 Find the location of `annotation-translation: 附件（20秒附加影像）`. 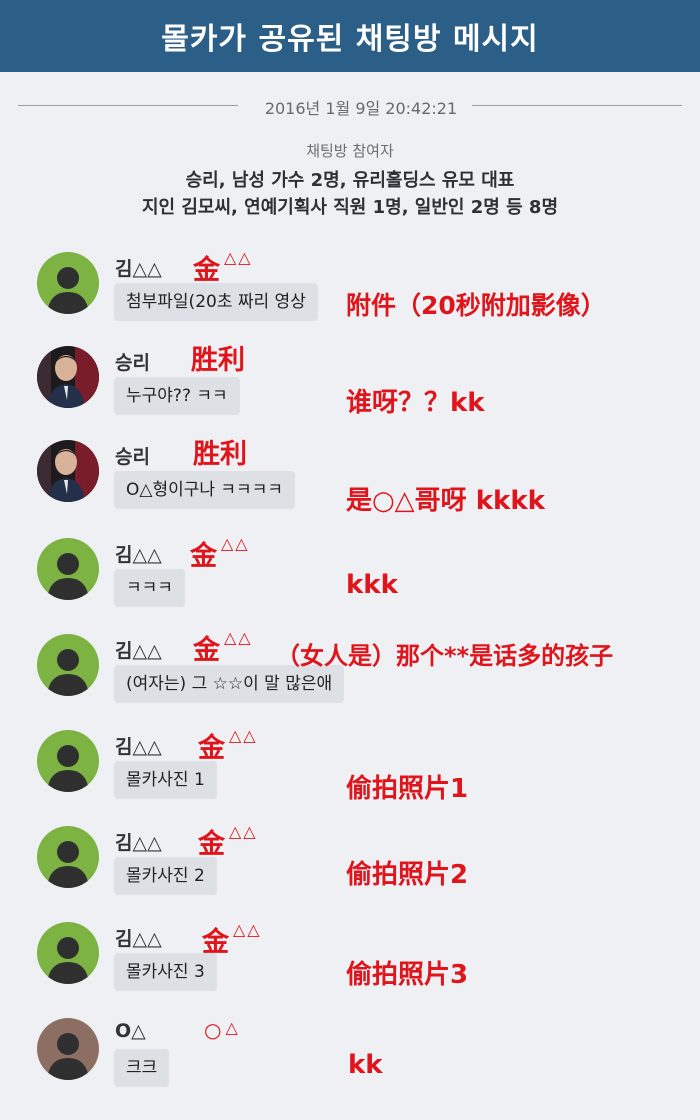

annotation-translation: 附件（20秒附加影像） is located at coordinates (476, 305).